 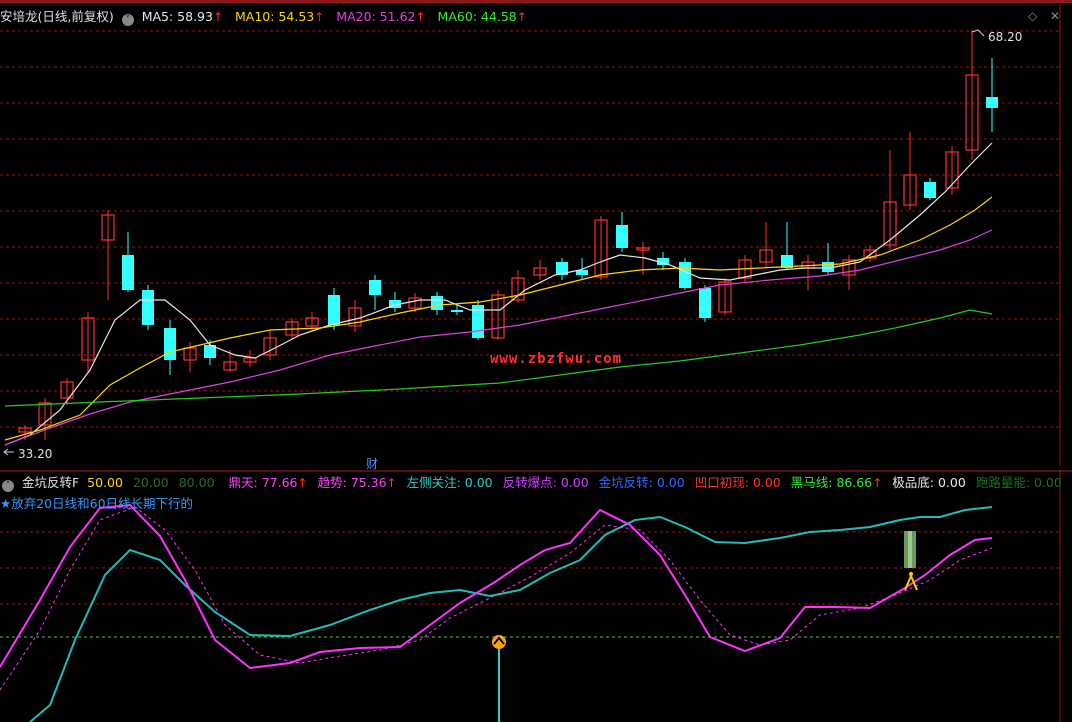 What do you see at coordinates (376, 16) in the screenshot?
I see `ma20-label: MA20: 51.62` at bounding box center [376, 16].